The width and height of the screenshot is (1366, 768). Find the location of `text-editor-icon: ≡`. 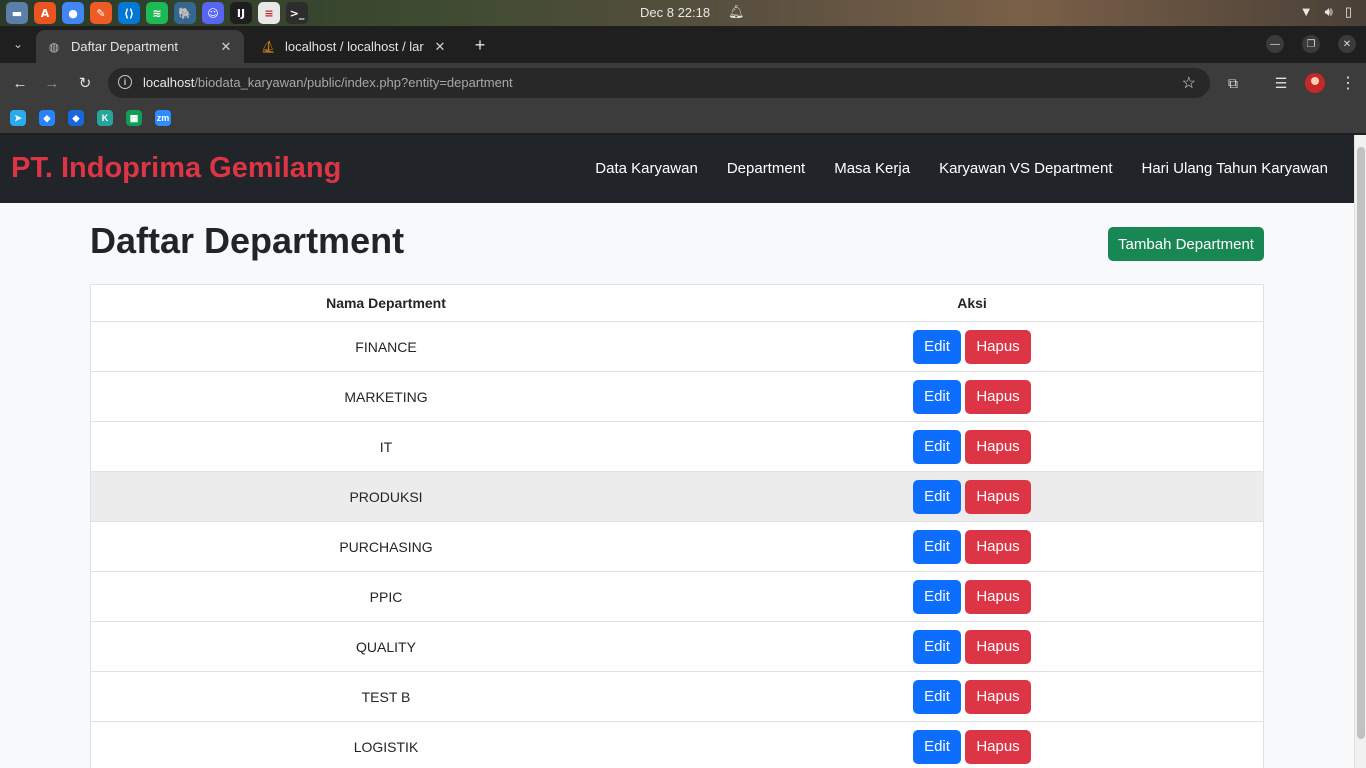

text-editor-icon: ≡ is located at coordinates (269, 13).